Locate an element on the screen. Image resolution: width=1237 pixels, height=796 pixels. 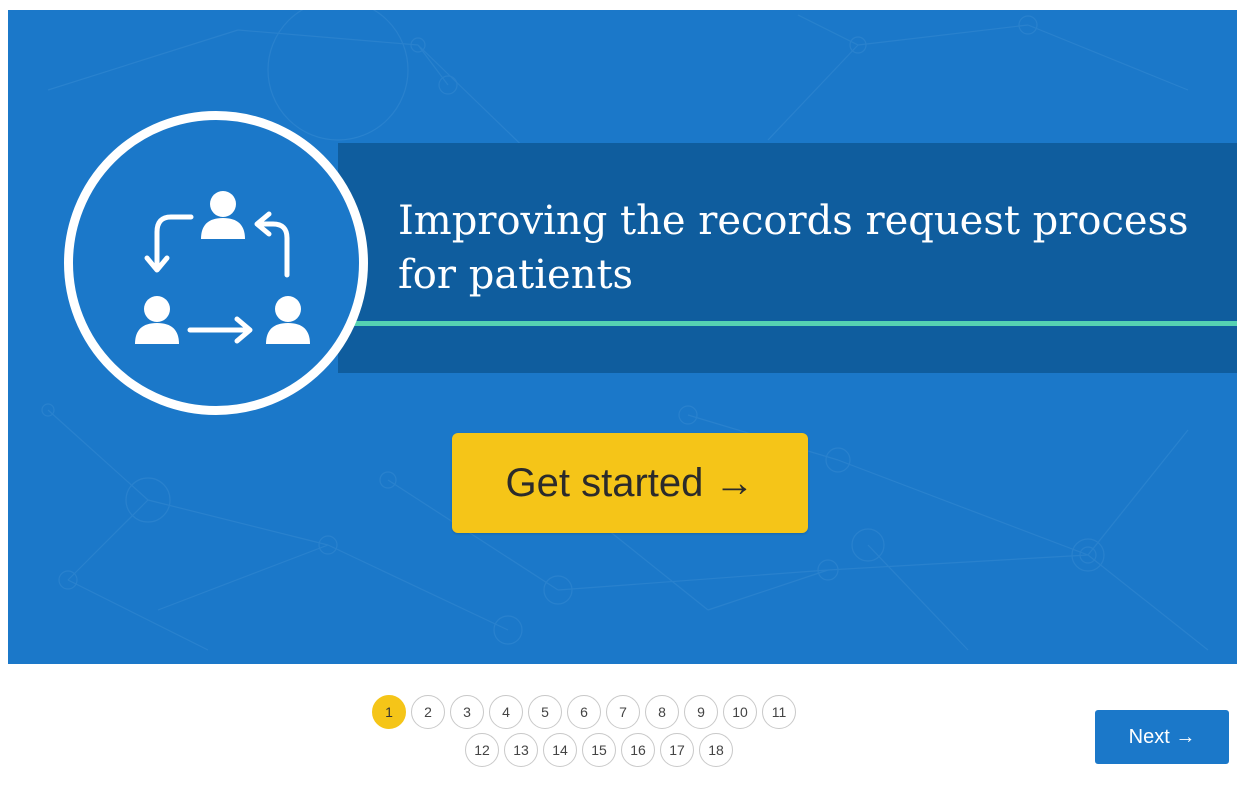
next-button: Next → is located at coordinates (1162, 737).